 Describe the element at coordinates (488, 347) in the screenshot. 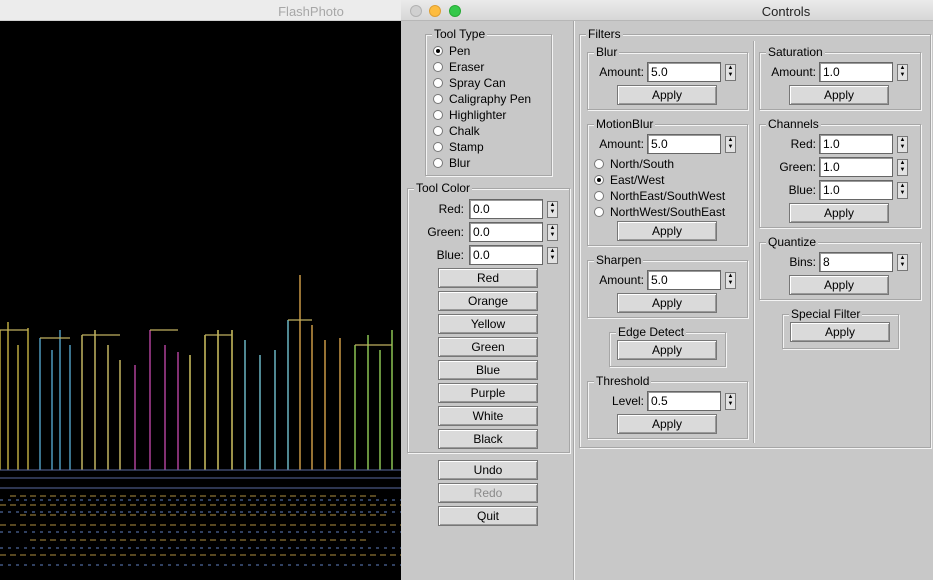

I see `color-green-button: Green` at that location.